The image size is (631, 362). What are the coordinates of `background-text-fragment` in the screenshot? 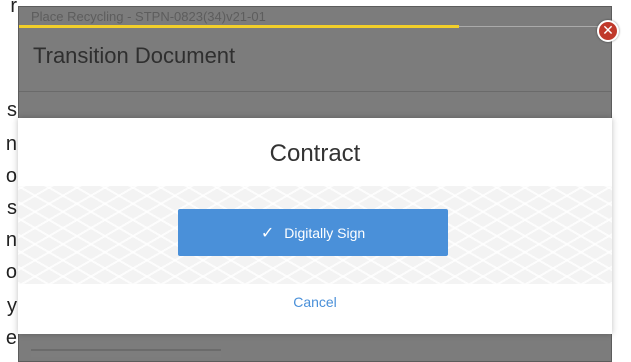 It's located at (126, 353).